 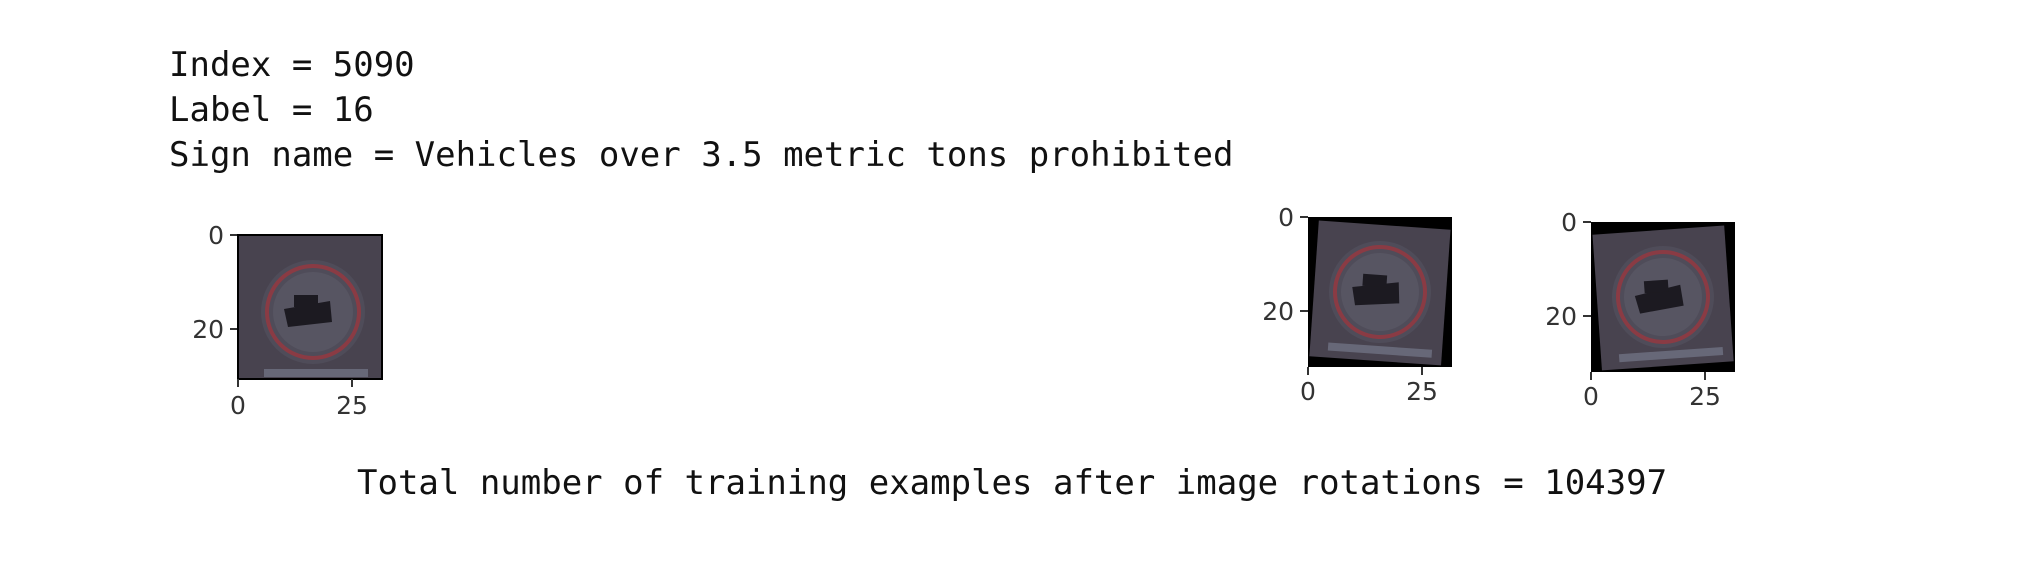 I want to click on rotated-image-1-plot: 0 20 0 25, so click(x=1380, y=319).